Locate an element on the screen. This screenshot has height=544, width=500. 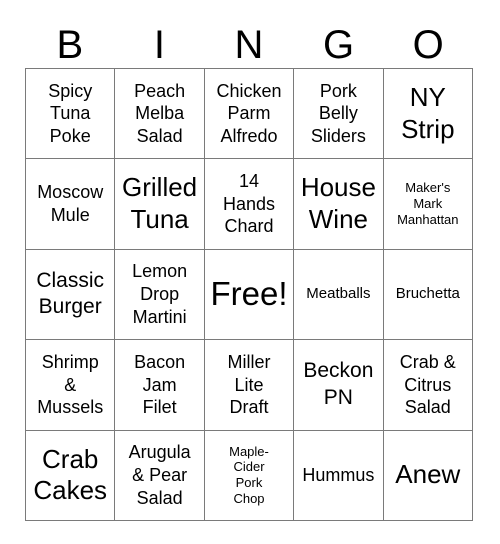
bingo-cell-label: Crab & Citrus Salad is located at coordinates (427, 384).